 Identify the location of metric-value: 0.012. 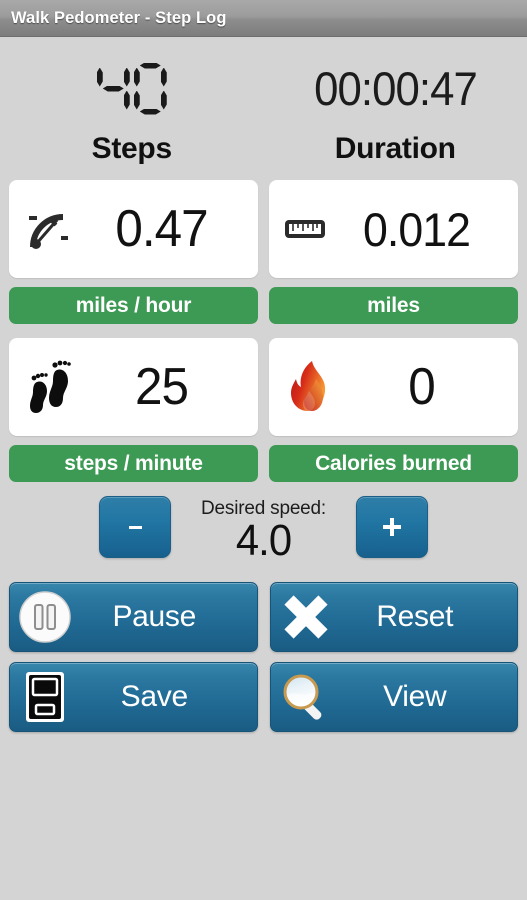
(417, 229).